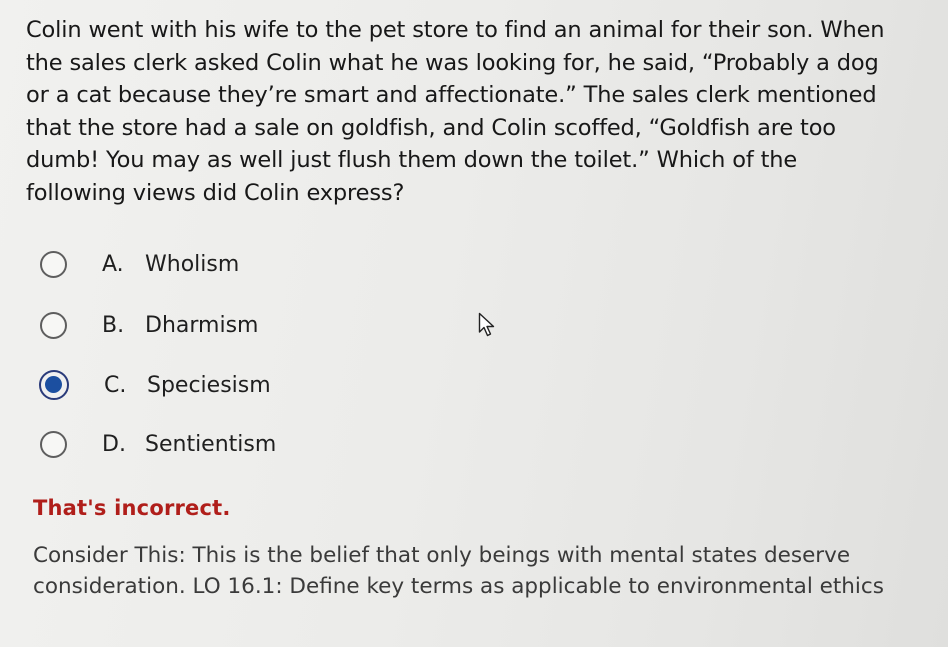  Describe the element at coordinates (54, 385) in the screenshot. I see `radio-button-selected-icon` at that location.